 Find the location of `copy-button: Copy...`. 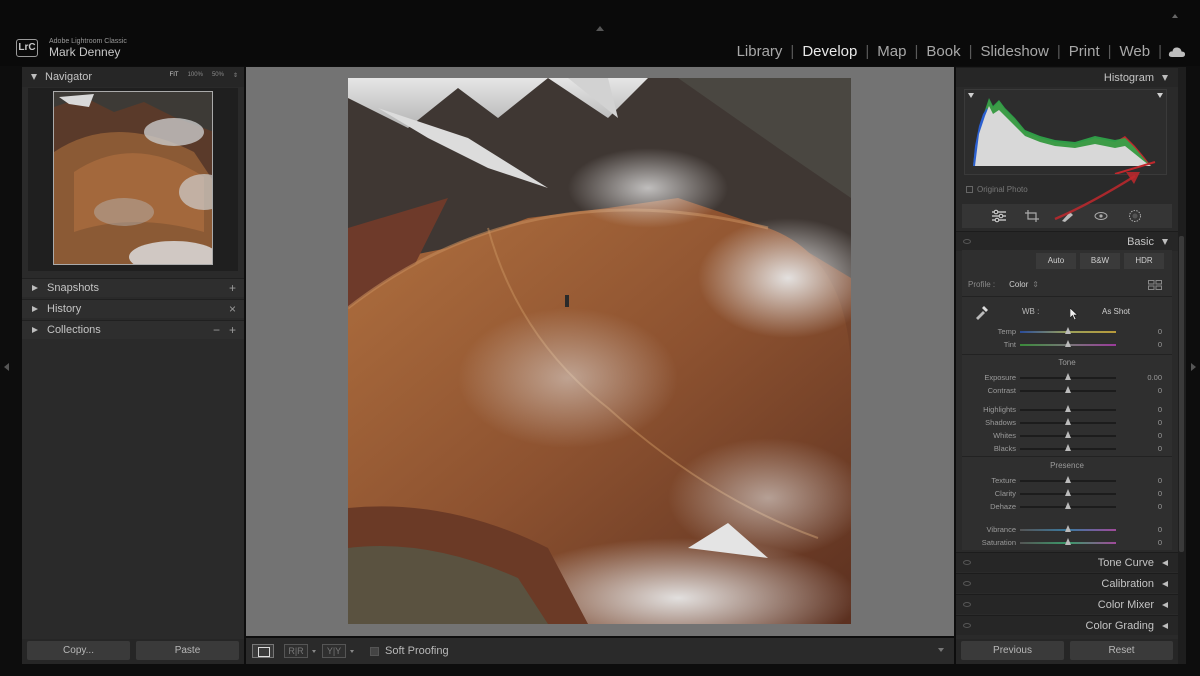

copy-button: Copy... is located at coordinates (78, 650).